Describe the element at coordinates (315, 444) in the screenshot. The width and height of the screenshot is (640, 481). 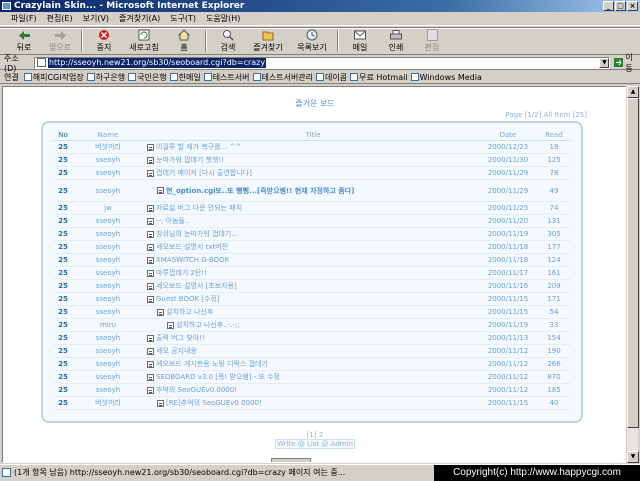
I see `board-actions: Write @ List @ Admin` at that location.